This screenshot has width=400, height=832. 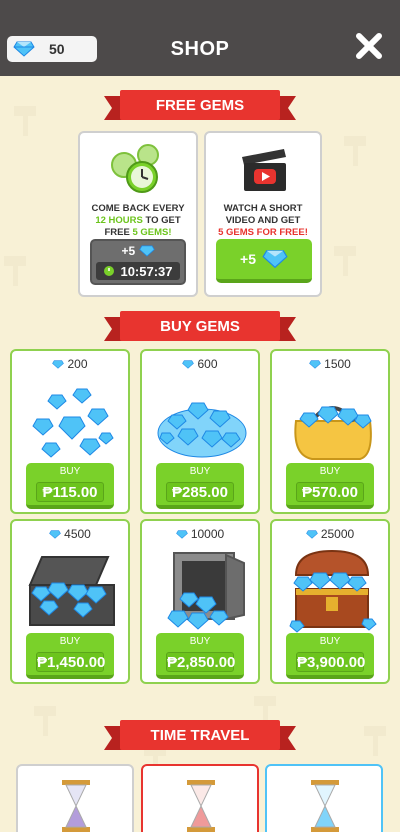 I want to click on time-travel-card-blue, so click(x=324, y=798).